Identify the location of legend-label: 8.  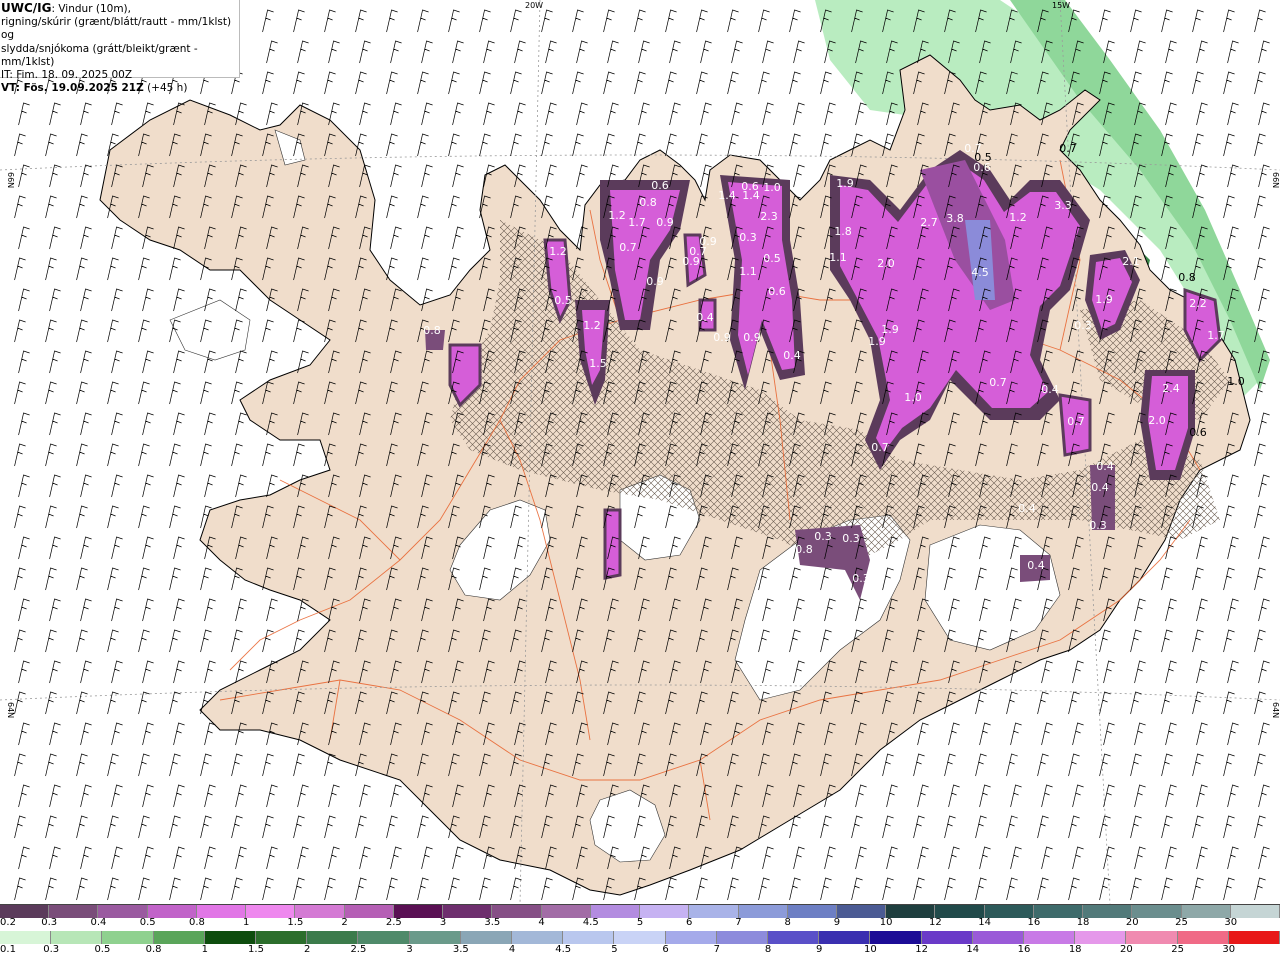
(768, 949).